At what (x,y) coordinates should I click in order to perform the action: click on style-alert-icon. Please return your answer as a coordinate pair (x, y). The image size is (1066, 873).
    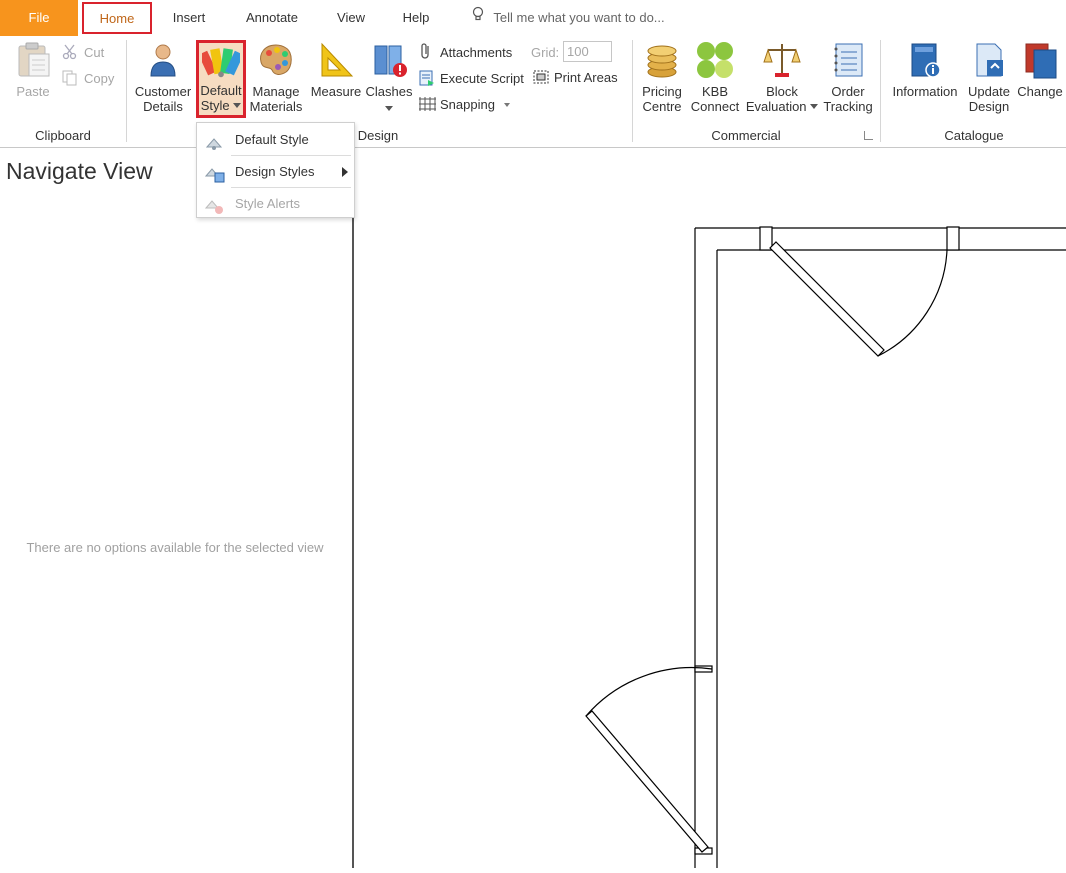
    Looking at the image, I should click on (213, 205).